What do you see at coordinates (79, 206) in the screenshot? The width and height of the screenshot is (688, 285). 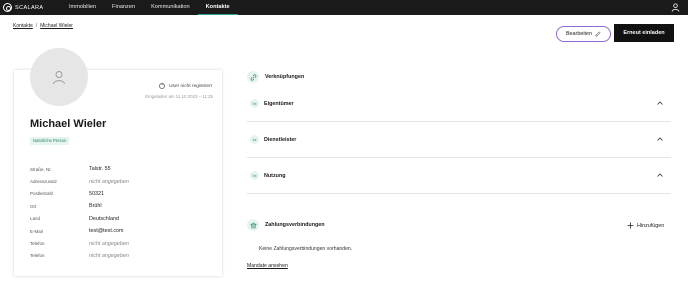 I see `detail-row-city: Ort Brühl` at bounding box center [79, 206].